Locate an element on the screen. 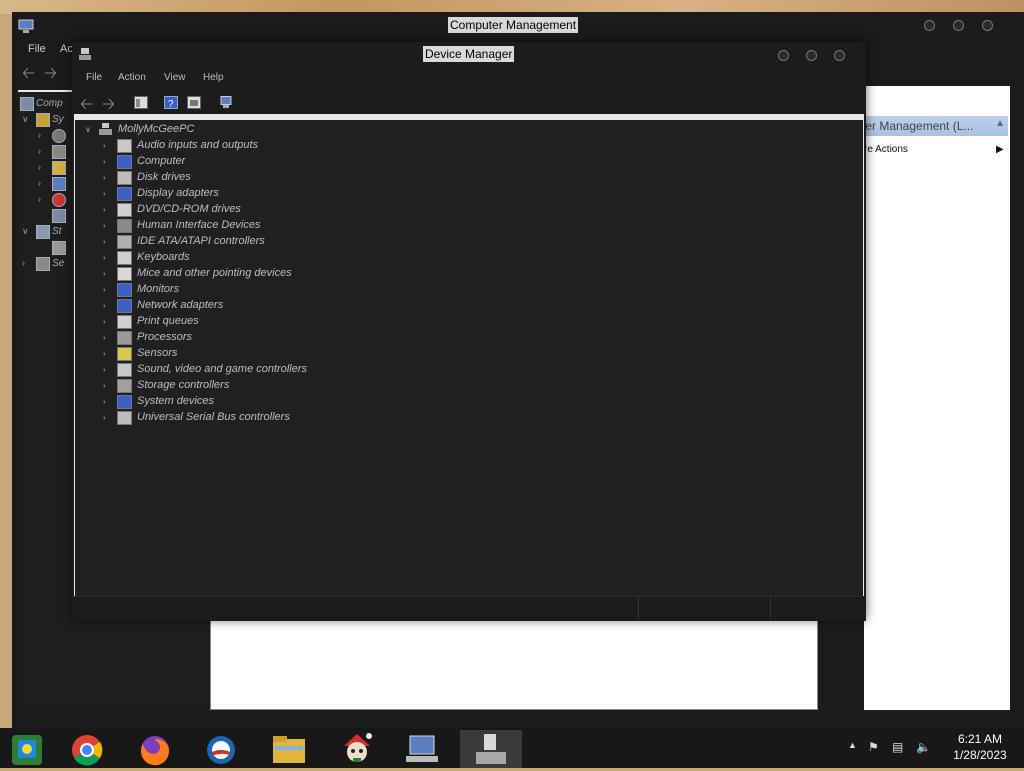  collapse-up-icon: ▲ is located at coordinates (1000, 123).